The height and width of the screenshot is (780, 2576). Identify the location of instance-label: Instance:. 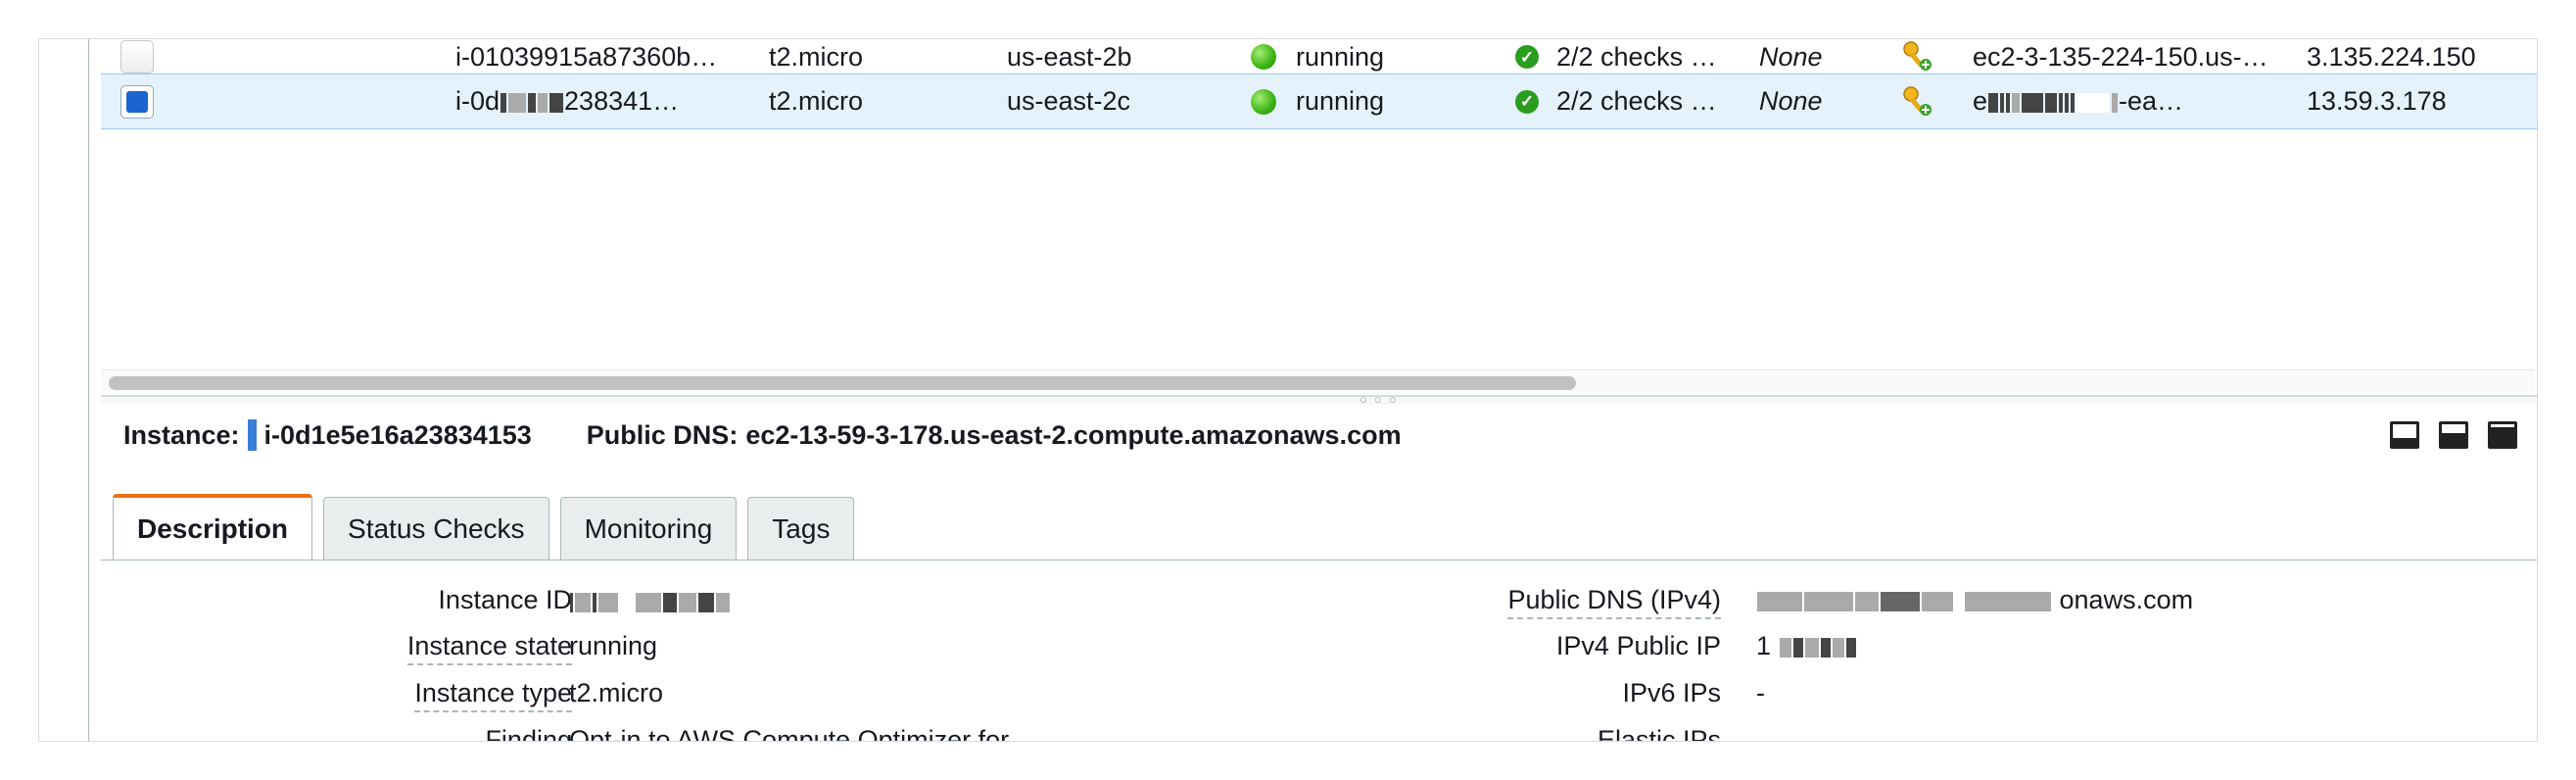
(182, 434).